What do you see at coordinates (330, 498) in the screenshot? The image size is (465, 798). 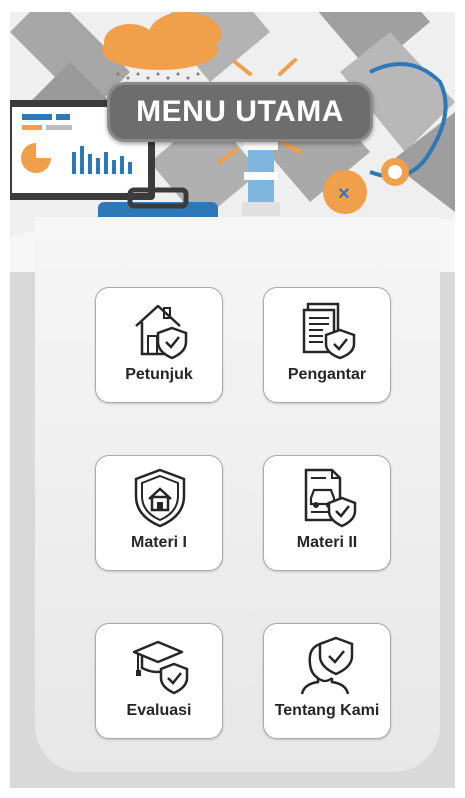 I see `car-document-shield-icon` at bounding box center [330, 498].